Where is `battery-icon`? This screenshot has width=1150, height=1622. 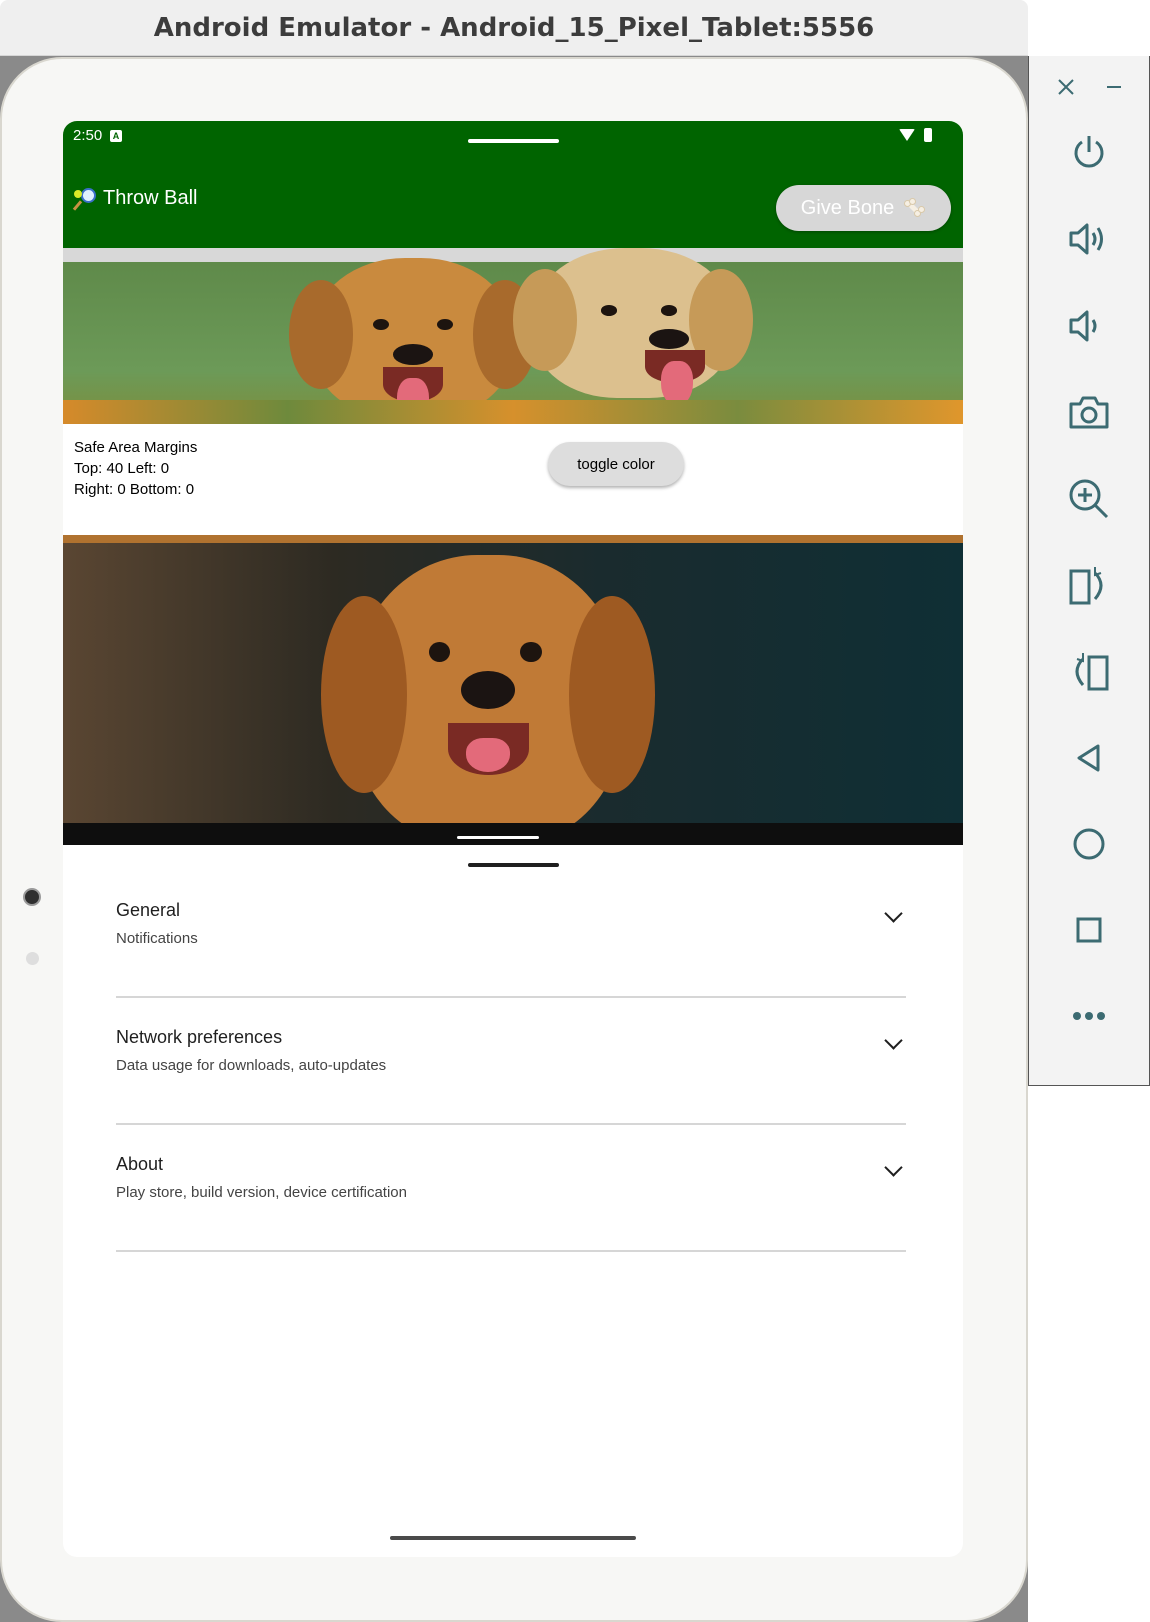
battery-icon is located at coordinates (928, 135).